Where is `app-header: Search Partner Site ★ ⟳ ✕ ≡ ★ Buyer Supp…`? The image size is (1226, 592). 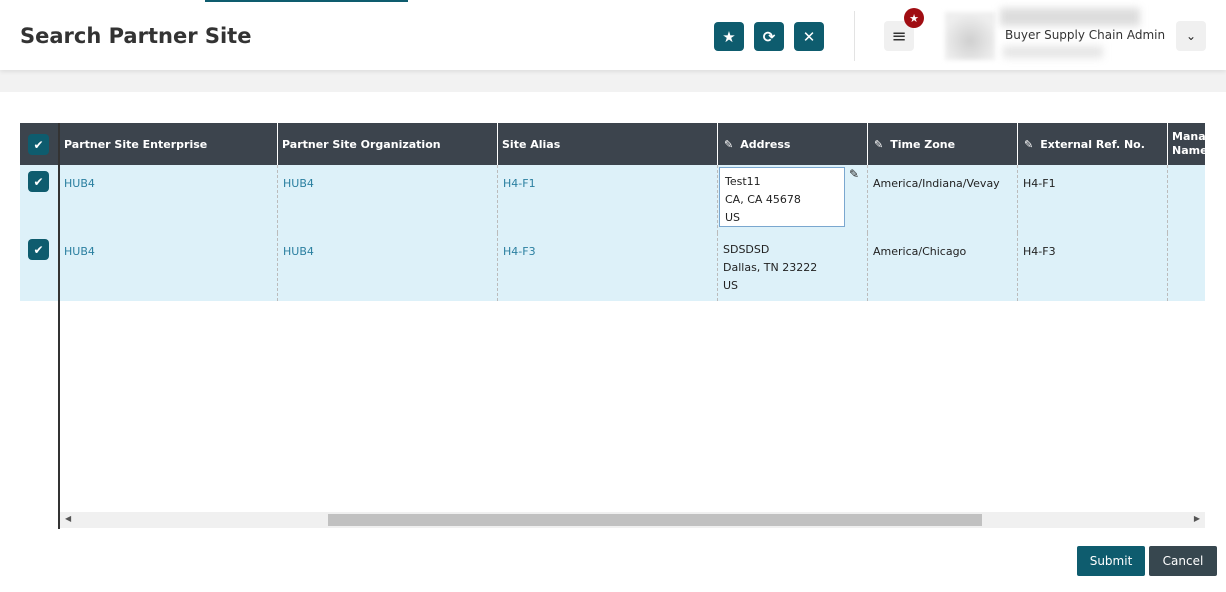 app-header: Search Partner Site ★ ⟳ ✕ ≡ ★ Buyer Supp… is located at coordinates (613, 35).